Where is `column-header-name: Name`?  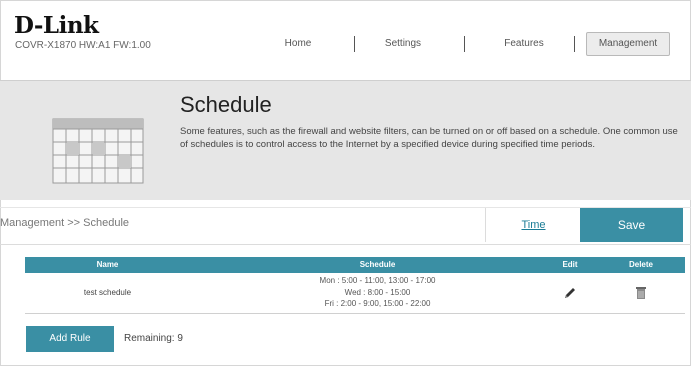 column-header-name: Name is located at coordinates (107, 264).